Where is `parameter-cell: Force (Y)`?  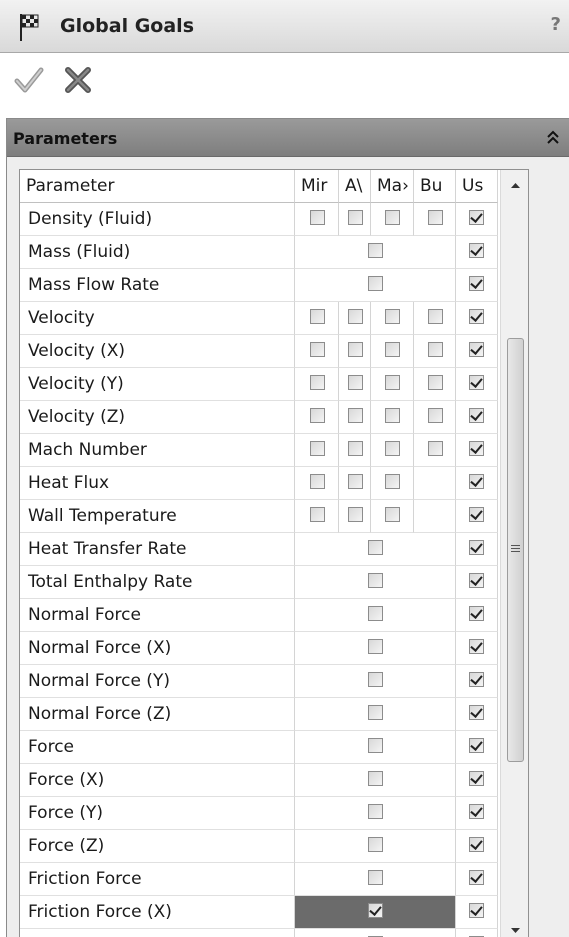 parameter-cell: Force (Y) is located at coordinates (157, 813).